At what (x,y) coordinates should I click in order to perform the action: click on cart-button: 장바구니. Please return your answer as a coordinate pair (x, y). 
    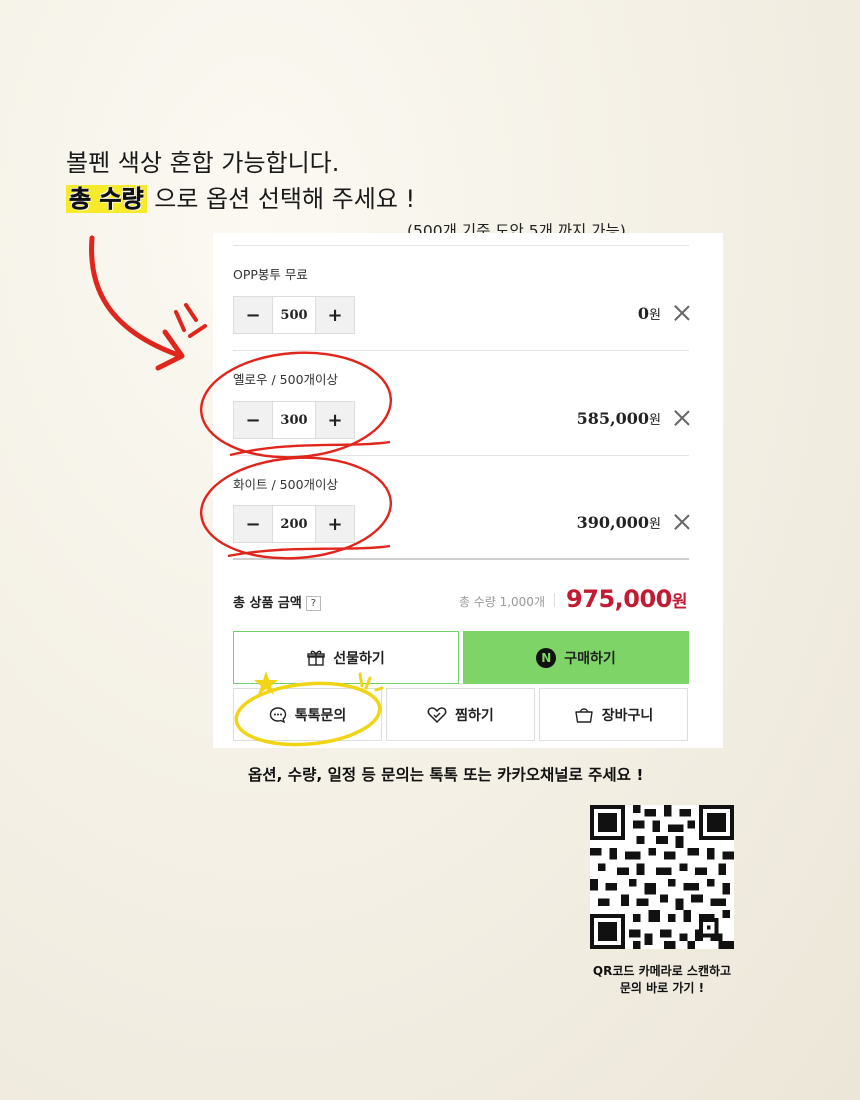
    Looking at the image, I should click on (613, 714).